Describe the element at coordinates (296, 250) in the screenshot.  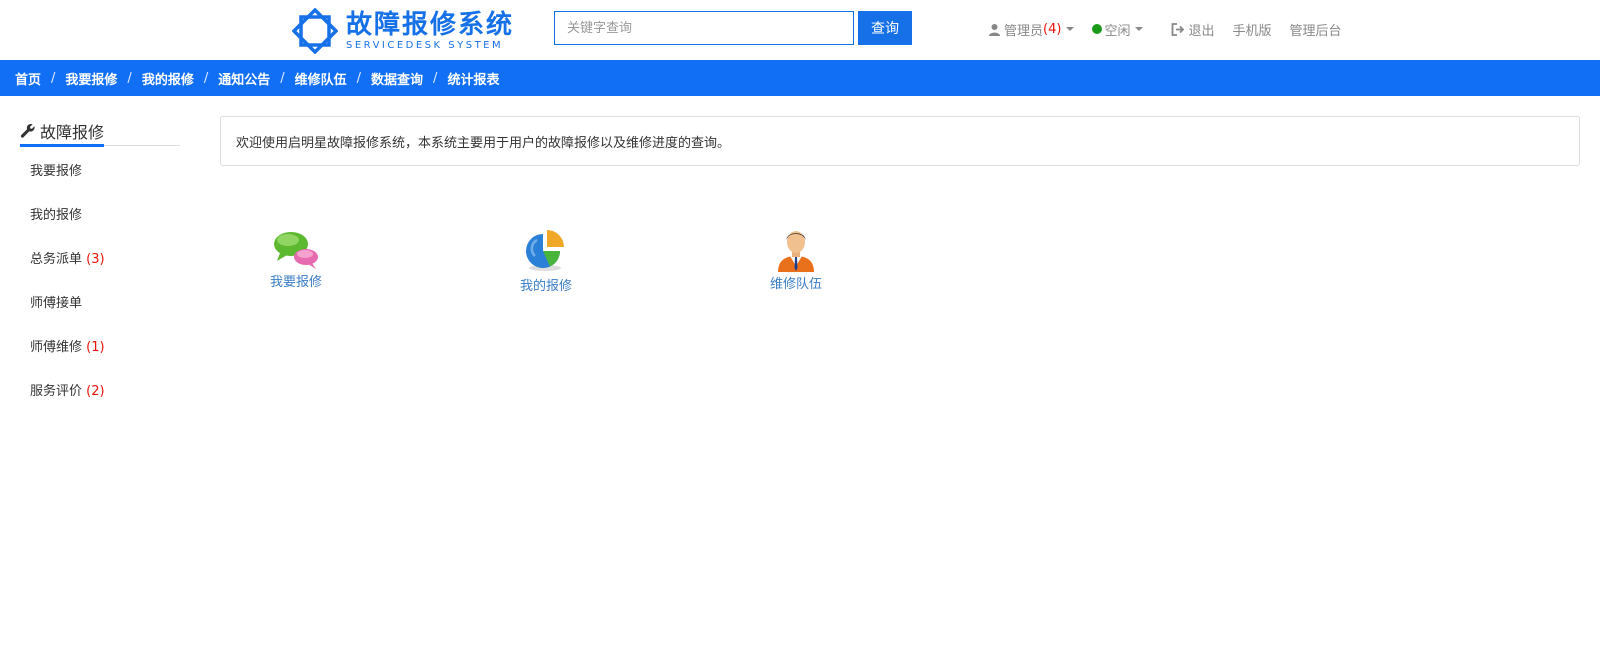
I see `chat-bubbles-icon` at that location.